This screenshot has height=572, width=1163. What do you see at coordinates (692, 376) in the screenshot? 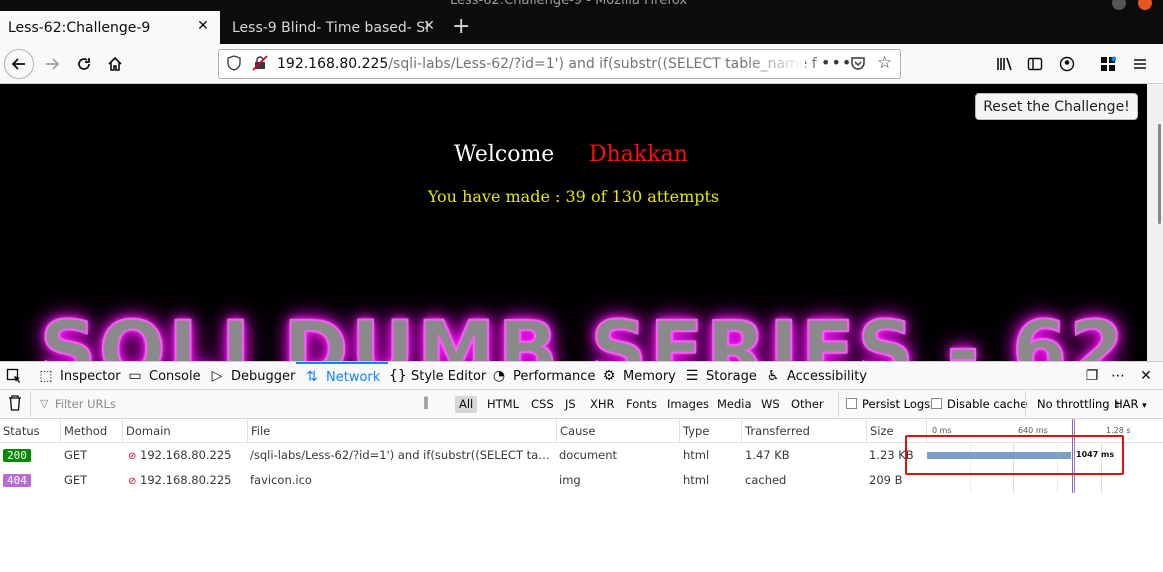
I see `storage-icon: ☰` at bounding box center [692, 376].